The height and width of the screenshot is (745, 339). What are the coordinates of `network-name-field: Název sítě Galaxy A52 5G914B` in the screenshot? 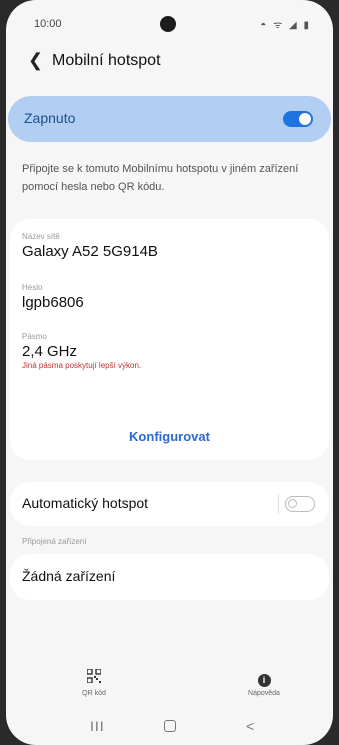 It's located at (90, 246).